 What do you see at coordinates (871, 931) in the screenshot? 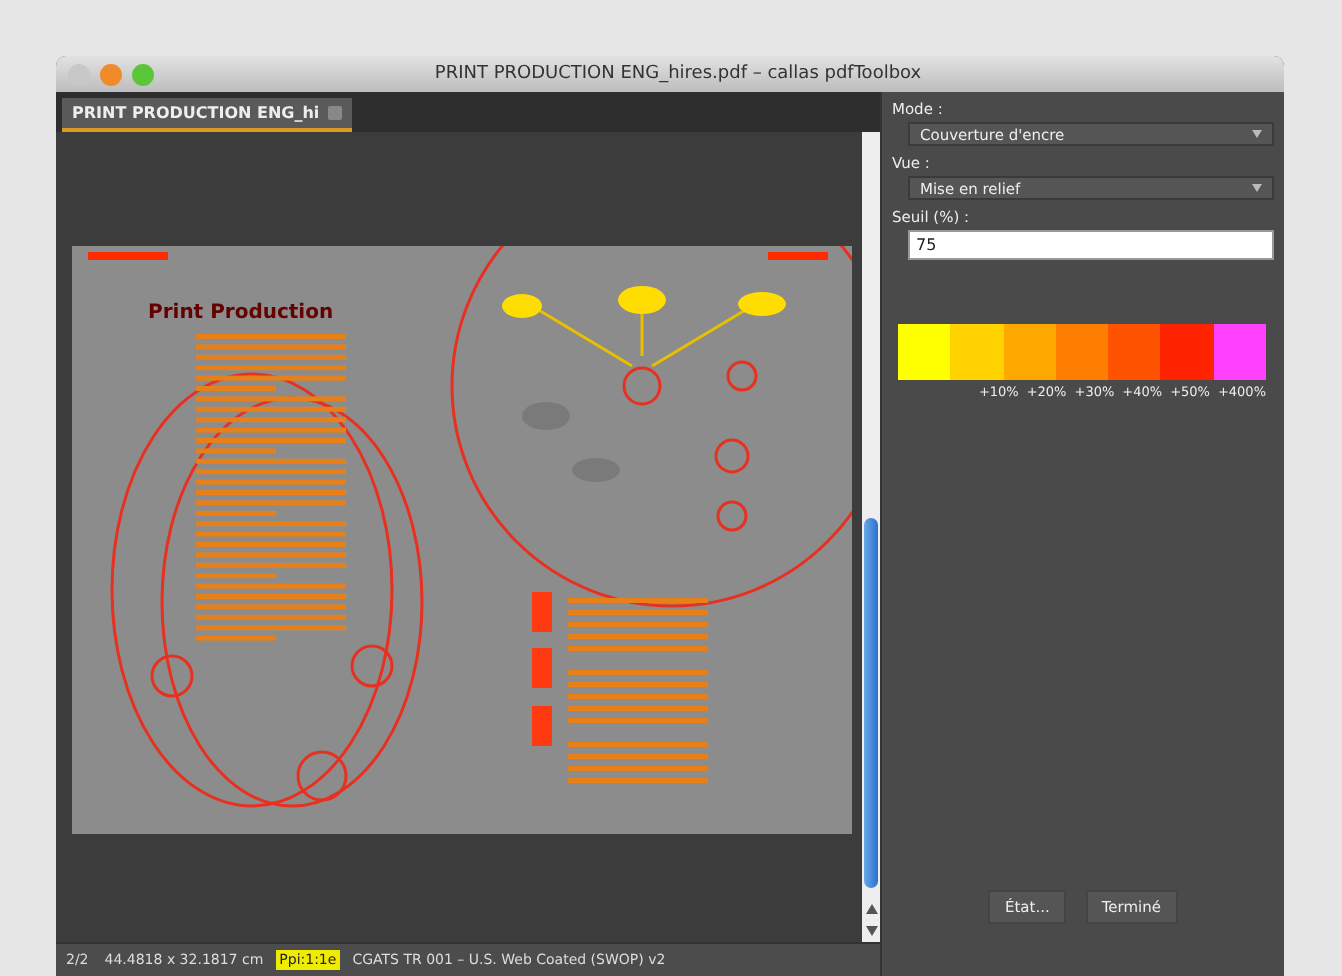
I see `scroll-down-icon` at bounding box center [871, 931].